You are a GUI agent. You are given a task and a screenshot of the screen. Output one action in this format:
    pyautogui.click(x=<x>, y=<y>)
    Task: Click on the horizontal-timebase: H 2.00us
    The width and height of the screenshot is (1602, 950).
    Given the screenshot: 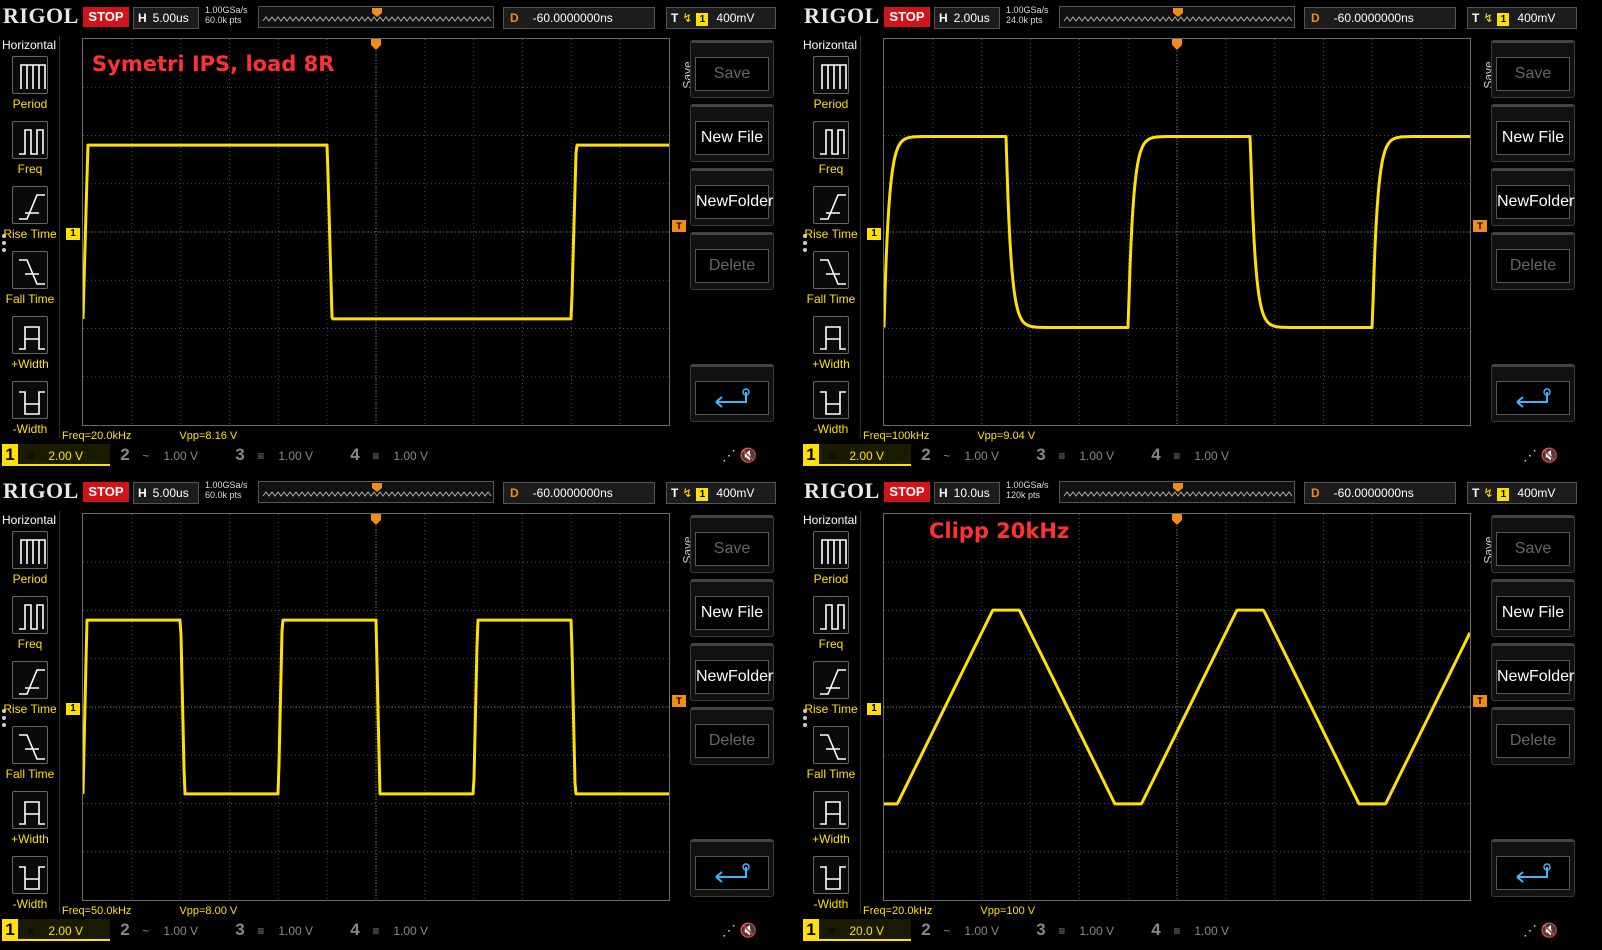 What is the action you would take?
    pyautogui.click(x=967, y=18)
    